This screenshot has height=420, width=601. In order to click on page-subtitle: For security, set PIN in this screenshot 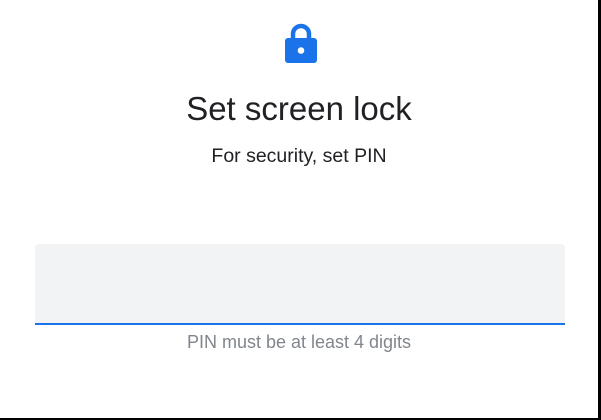, I will do `click(299, 156)`.